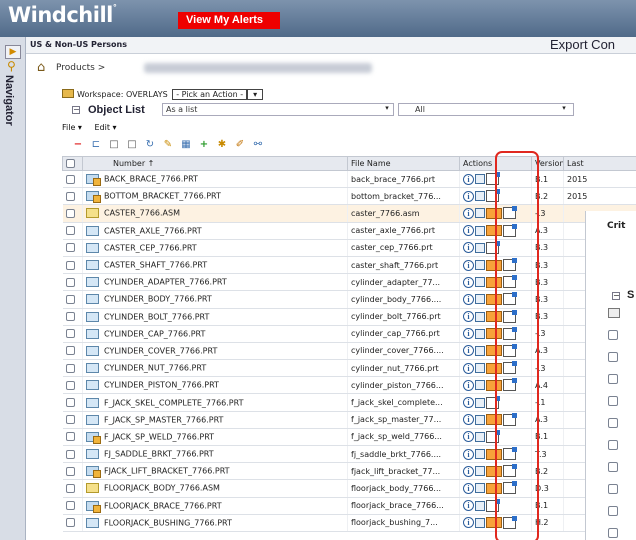 This screenshot has width=636, height=540. I want to click on chevron-down-icon: ▾, so click(255, 94).